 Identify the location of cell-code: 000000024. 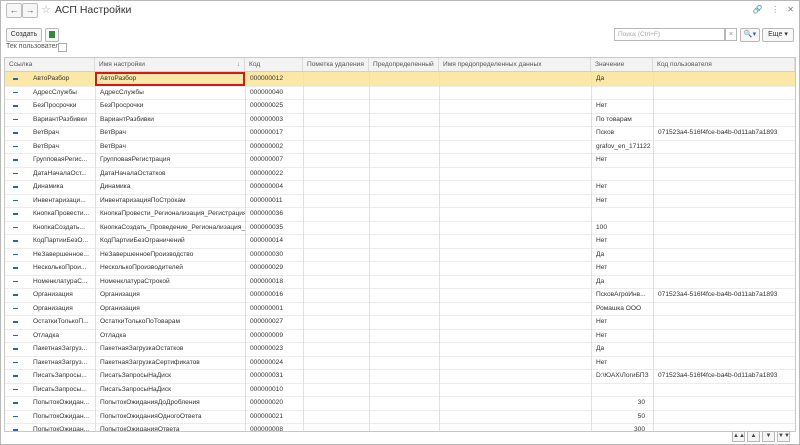
(274, 362).